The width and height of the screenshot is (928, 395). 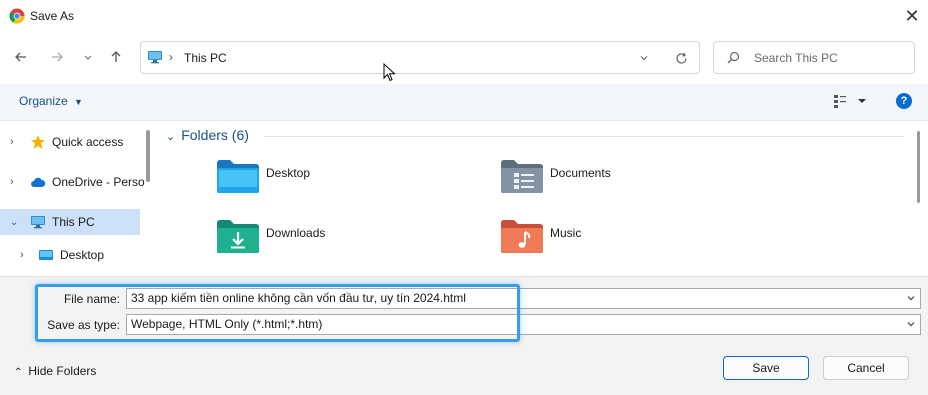 I want to click on folder-documents: Documents, so click(x=630, y=180).